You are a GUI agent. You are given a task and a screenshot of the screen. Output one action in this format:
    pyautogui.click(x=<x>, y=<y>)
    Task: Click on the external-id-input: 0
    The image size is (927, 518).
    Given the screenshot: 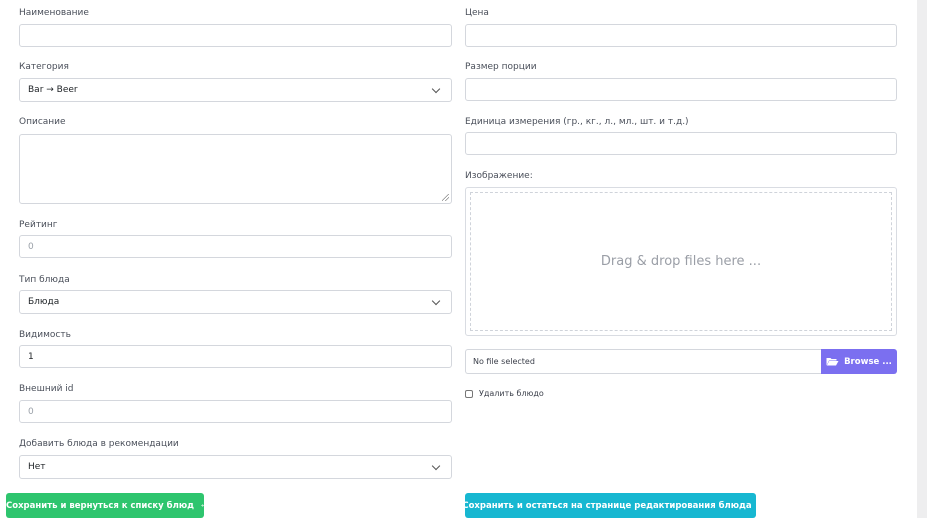 What is the action you would take?
    pyautogui.click(x=235, y=411)
    